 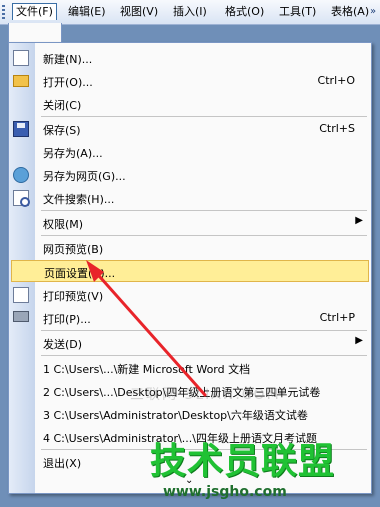 I want to click on arrow-line, so click(x=148, y=331).